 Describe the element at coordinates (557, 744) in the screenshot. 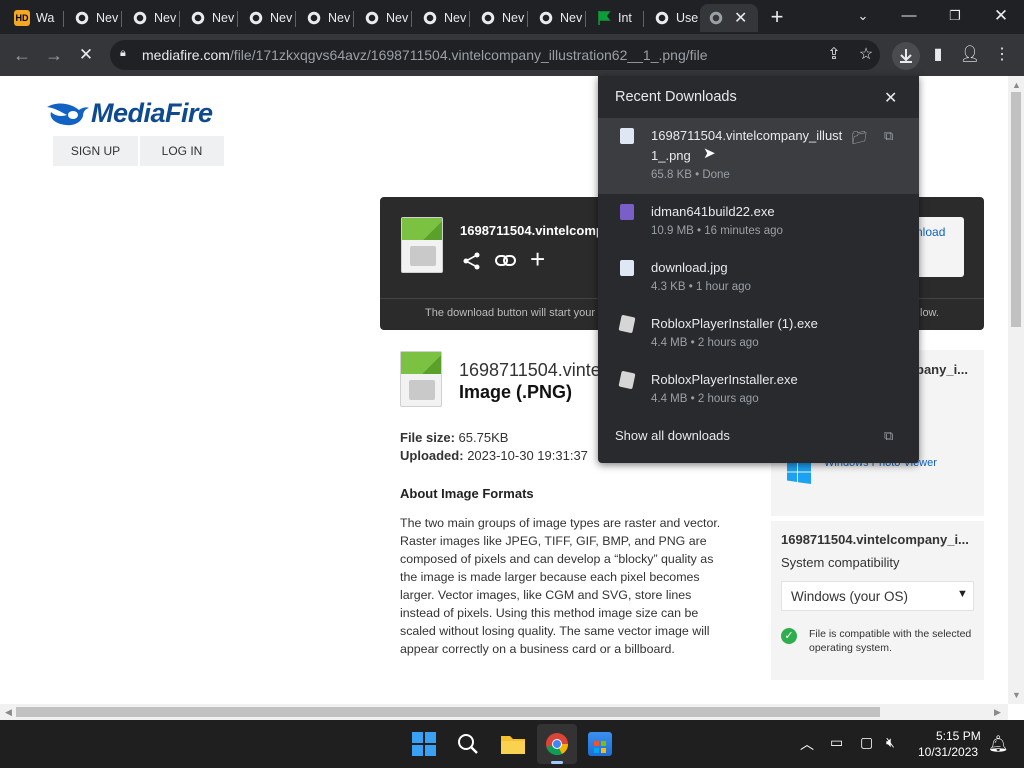

I see `chrome-taskbar-button` at that location.